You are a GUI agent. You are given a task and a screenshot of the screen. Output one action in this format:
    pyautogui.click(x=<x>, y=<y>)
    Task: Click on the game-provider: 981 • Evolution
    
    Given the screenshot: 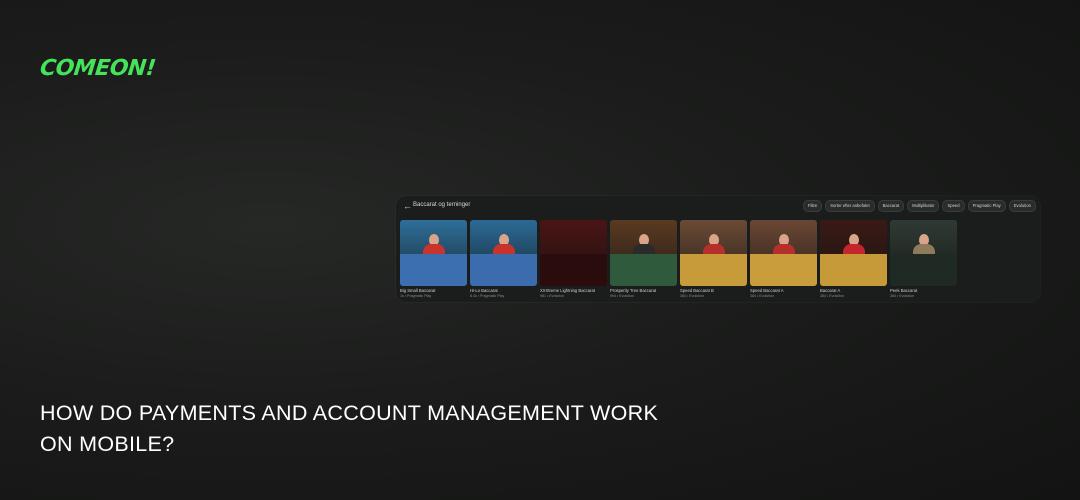 What is the action you would take?
    pyautogui.click(x=552, y=296)
    